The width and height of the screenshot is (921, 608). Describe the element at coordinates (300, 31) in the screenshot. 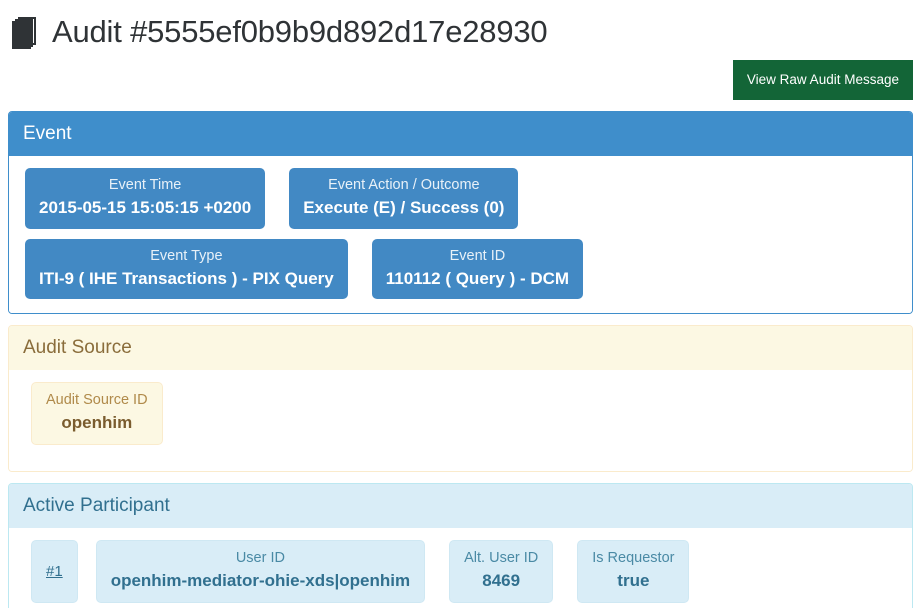

I see `page-title: Audit #5555ef0b9b9d892d17e28930` at that location.